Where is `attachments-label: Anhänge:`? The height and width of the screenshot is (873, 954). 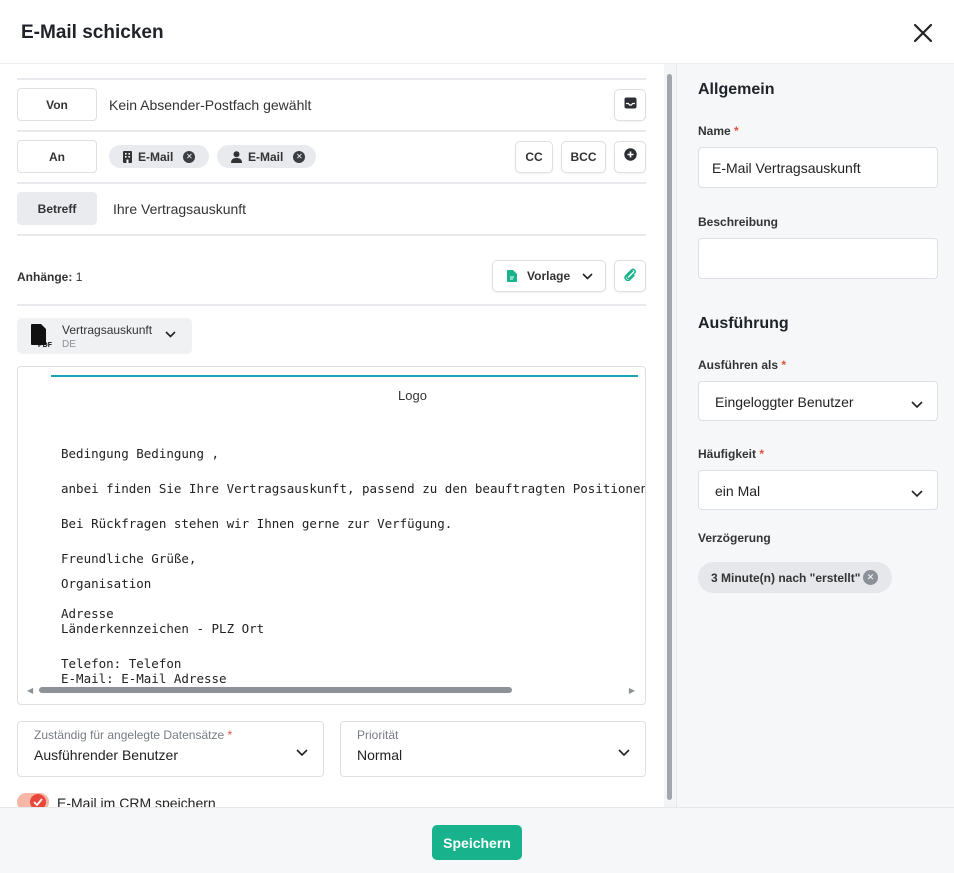
attachments-label: Anhänge: is located at coordinates (45, 277).